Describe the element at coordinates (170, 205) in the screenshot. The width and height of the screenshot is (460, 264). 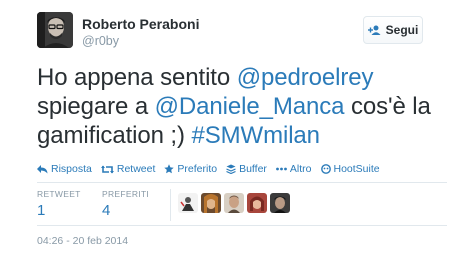
I see `stats-separator` at that location.